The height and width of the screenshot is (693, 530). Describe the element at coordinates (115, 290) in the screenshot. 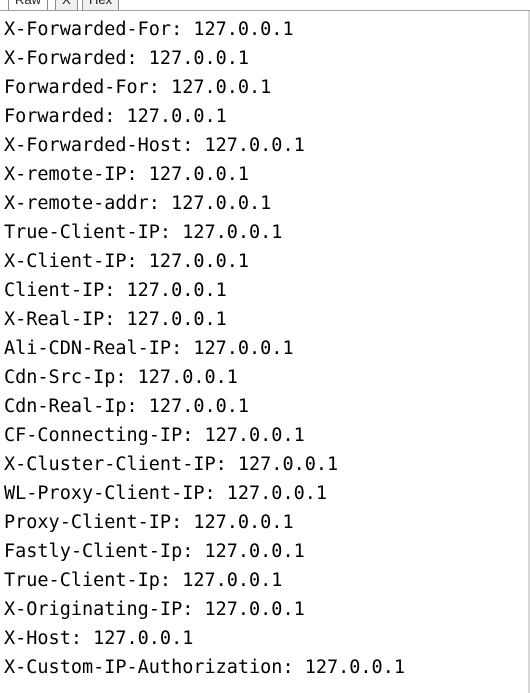

I see `header-line: Client-IP: 127.0.0.1` at that location.